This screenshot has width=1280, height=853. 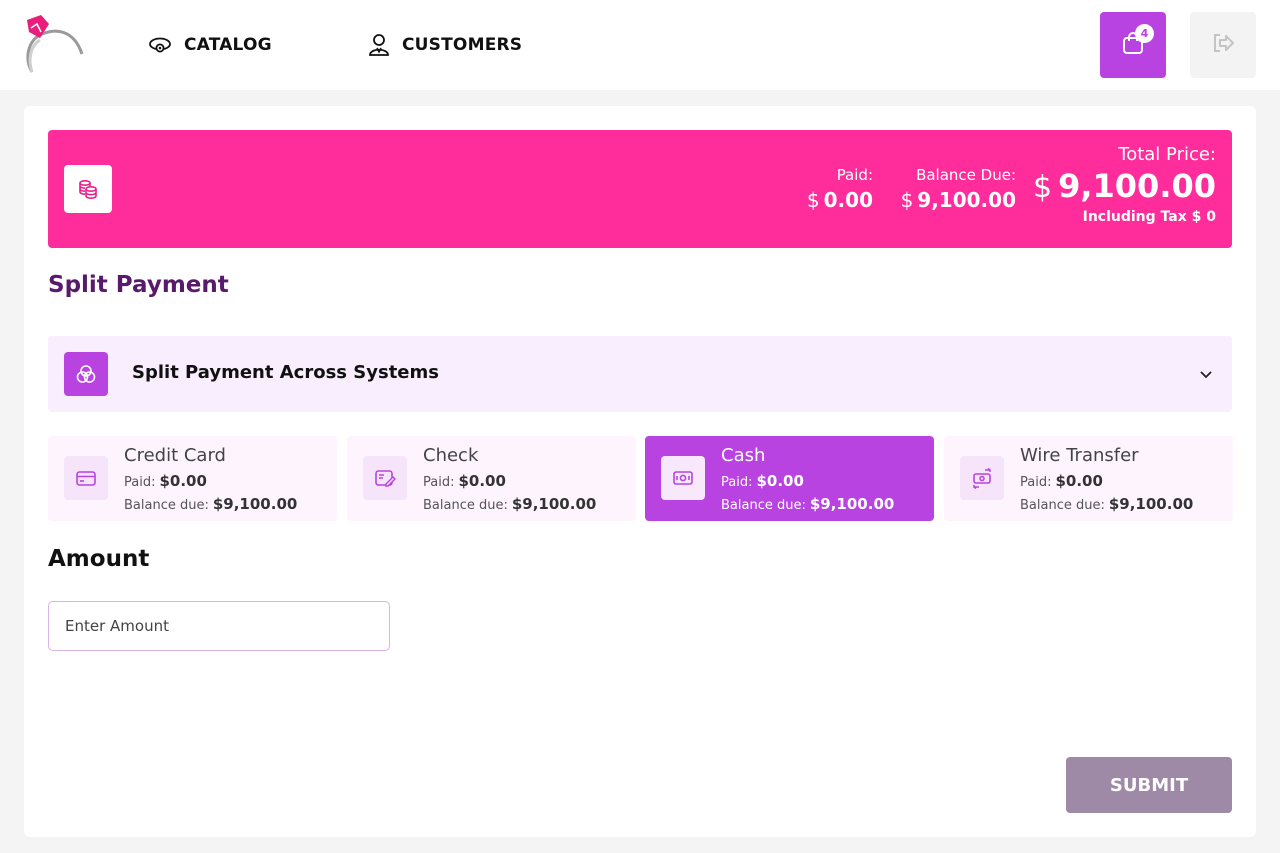 What do you see at coordinates (385, 478) in the screenshot?
I see `check-icon` at bounding box center [385, 478].